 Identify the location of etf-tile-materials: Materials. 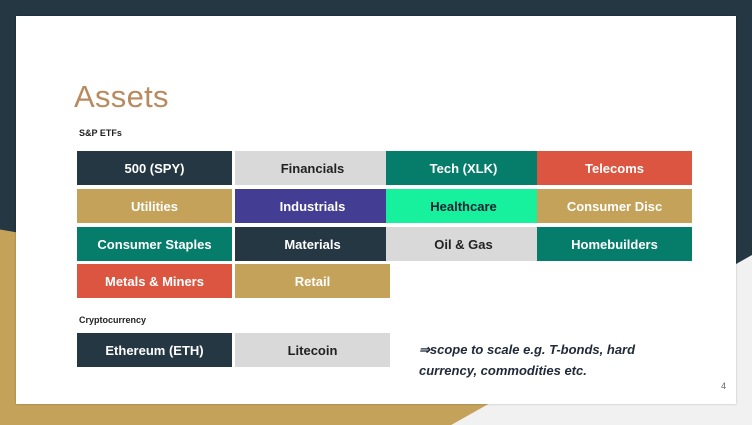
(312, 244).